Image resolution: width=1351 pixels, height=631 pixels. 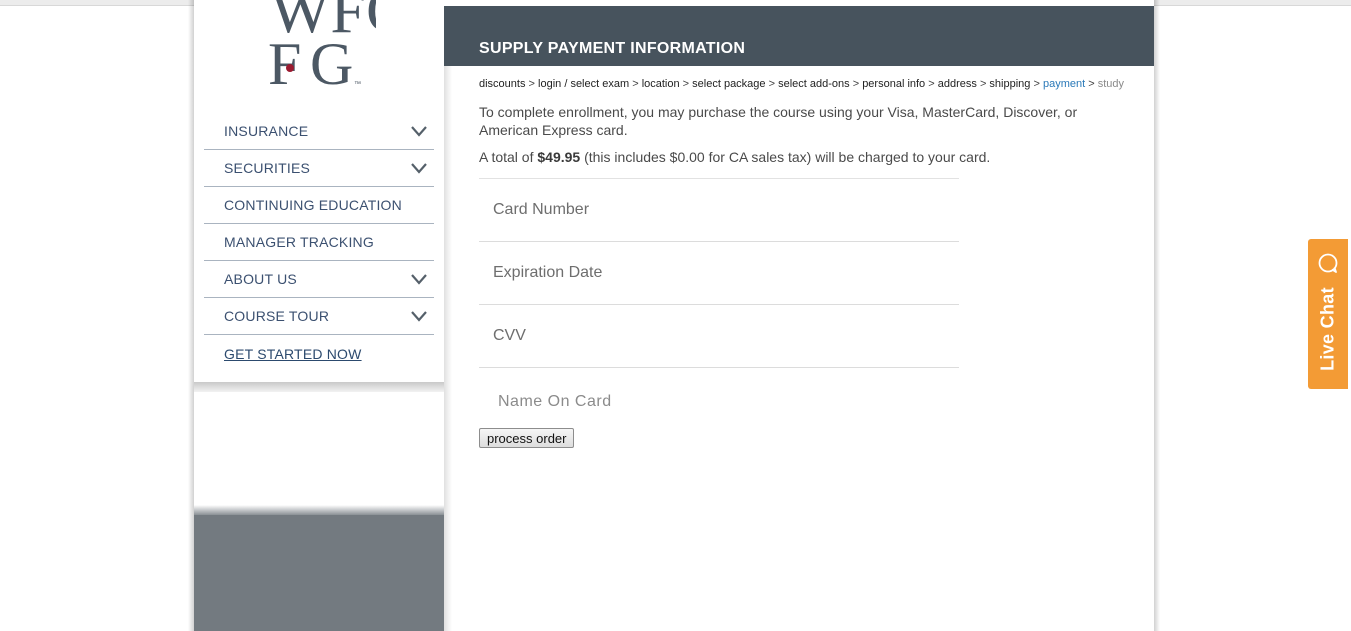 What do you see at coordinates (814, 84) in the screenshot?
I see `breadcrumb-step-add-ons: select add-ons` at bounding box center [814, 84].